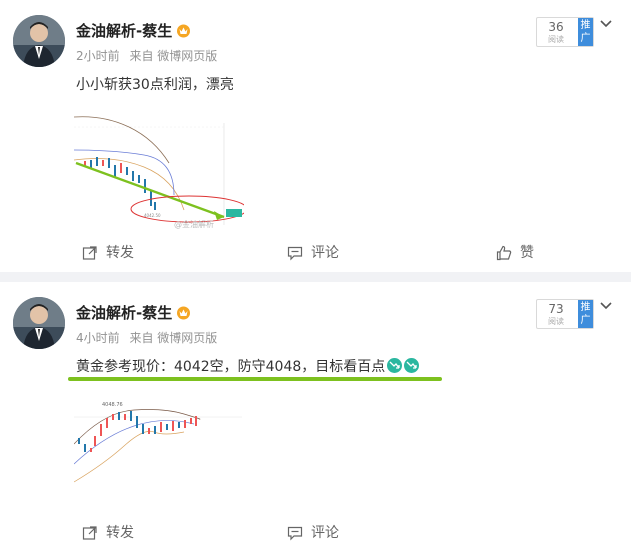 Image resolution: width=631 pixels, height=554 pixels. I want to click on post-time: 4小时前, so click(98, 338).